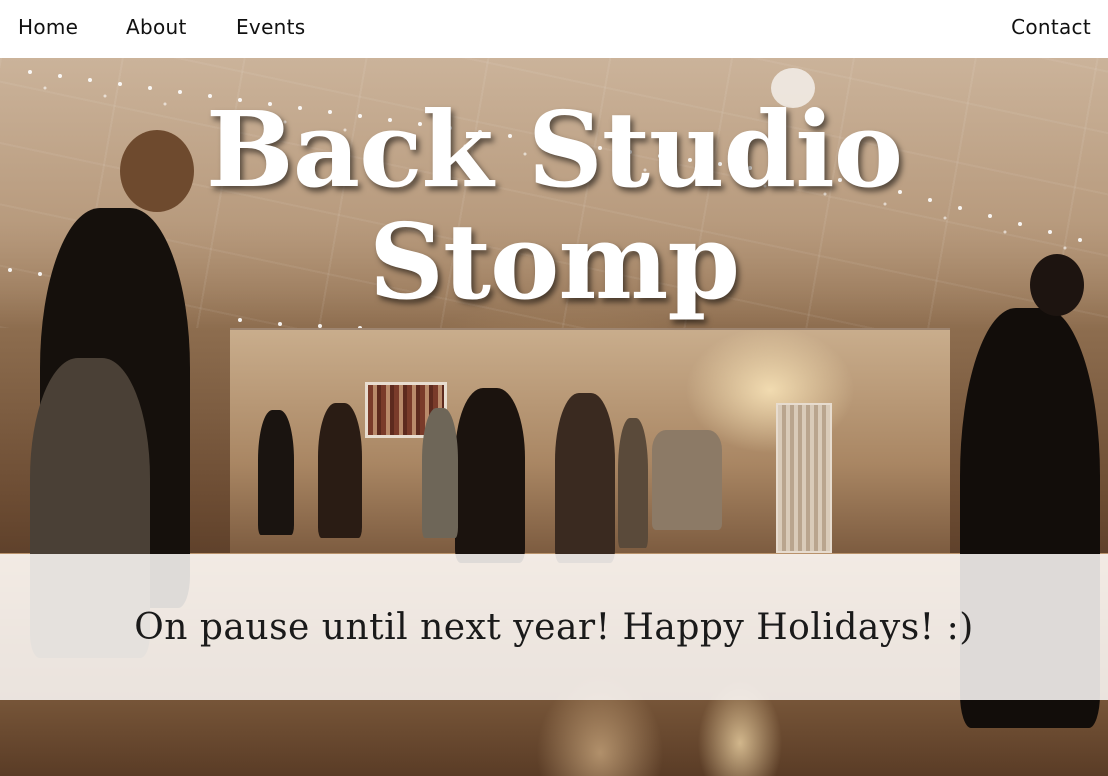  What do you see at coordinates (1051, 27) in the screenshot?
I see `nav-link-contact: Contact` at bounding box center [1051, 27].